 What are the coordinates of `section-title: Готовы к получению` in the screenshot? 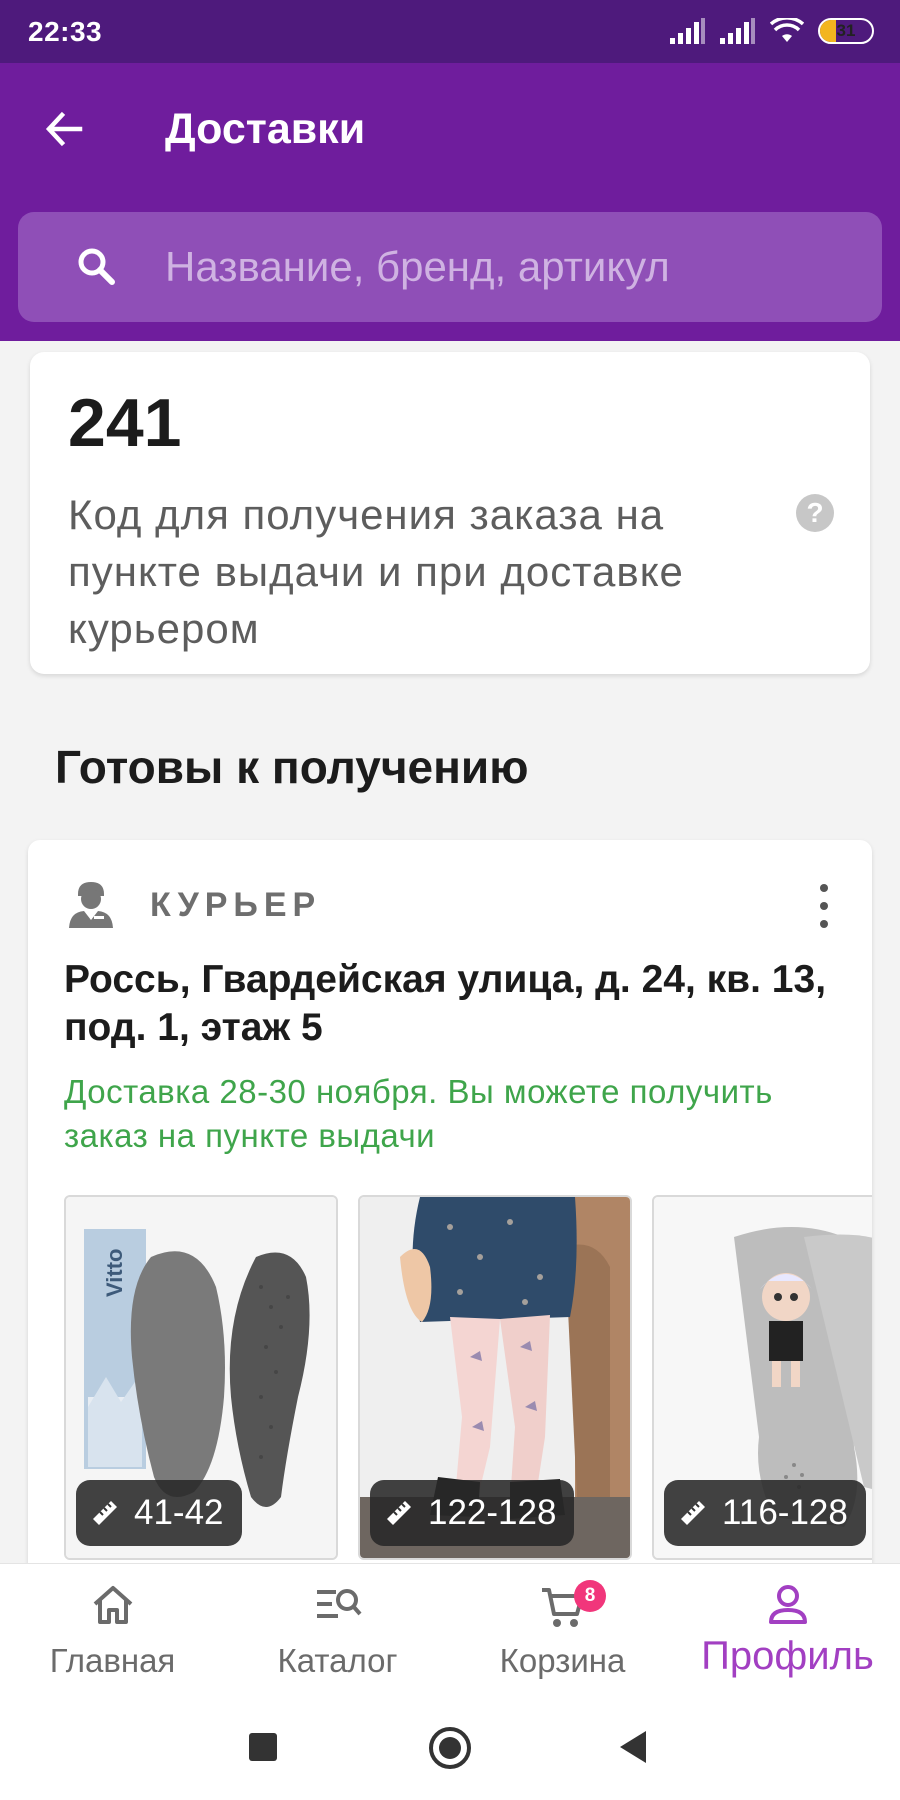 It's located at (292, 767).